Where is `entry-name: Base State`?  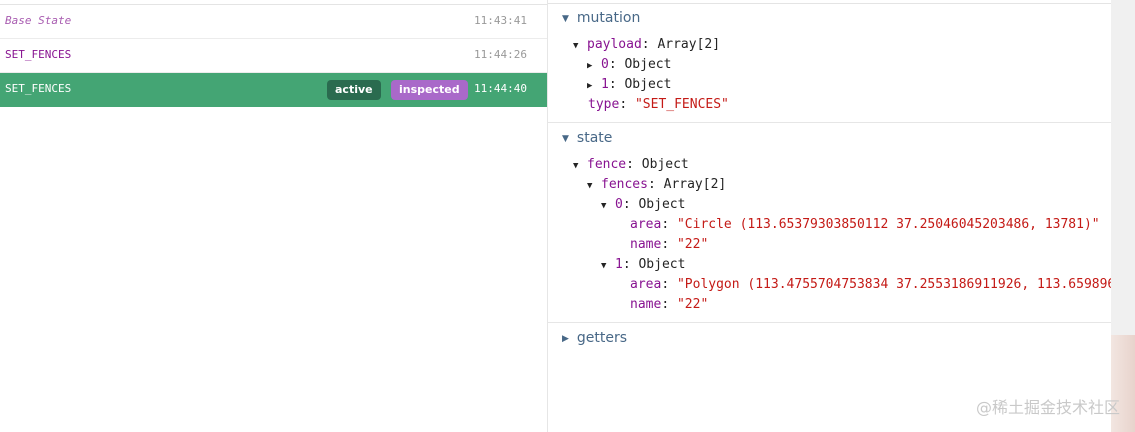 entry-name: Base State is located at coordinates (38, 20).